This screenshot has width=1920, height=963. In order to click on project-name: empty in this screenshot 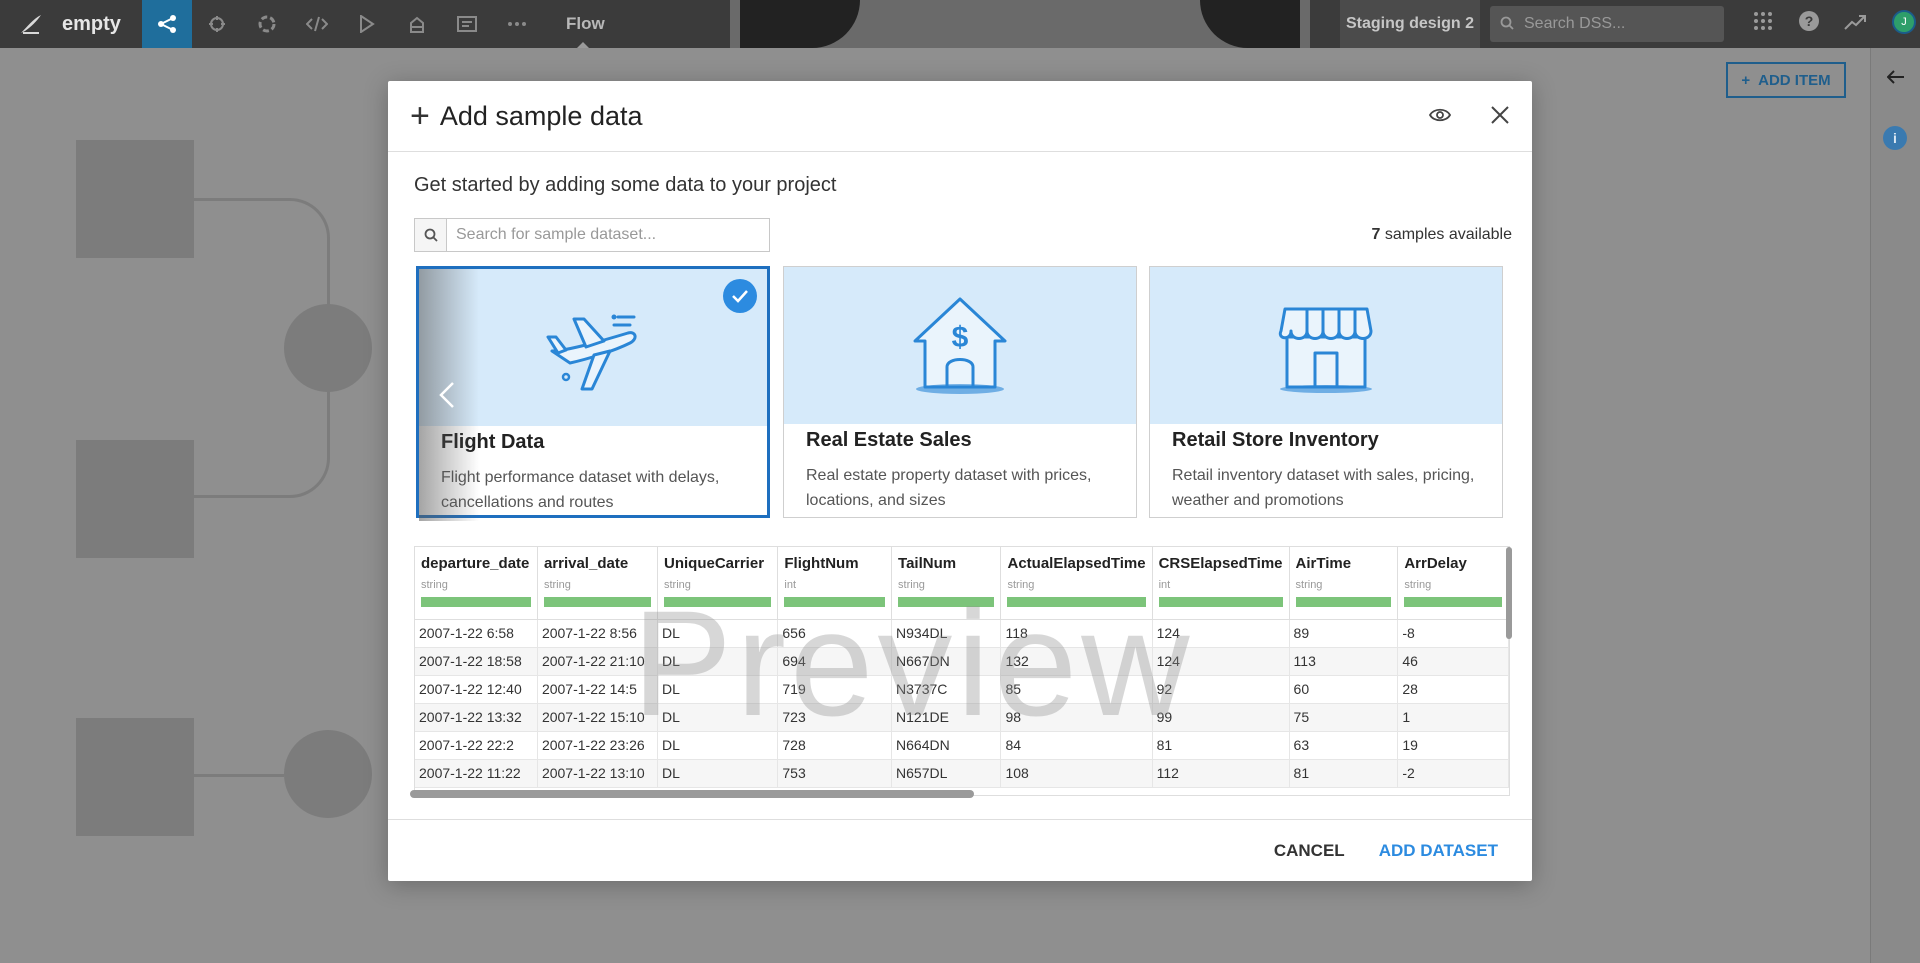, I will do `click(102, 24)`.